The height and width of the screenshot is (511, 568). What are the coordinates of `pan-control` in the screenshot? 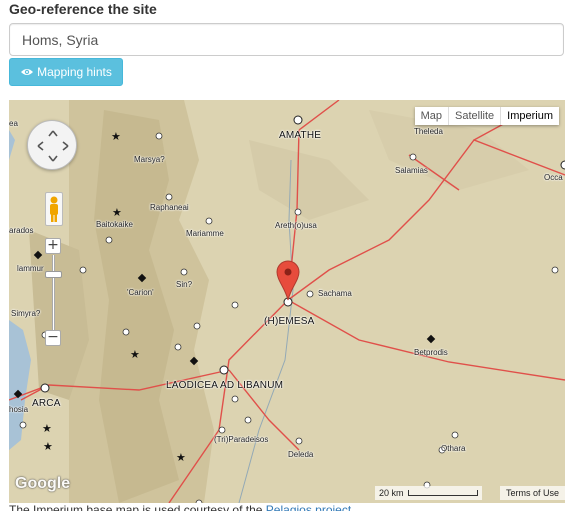 It's located at (52, 145).